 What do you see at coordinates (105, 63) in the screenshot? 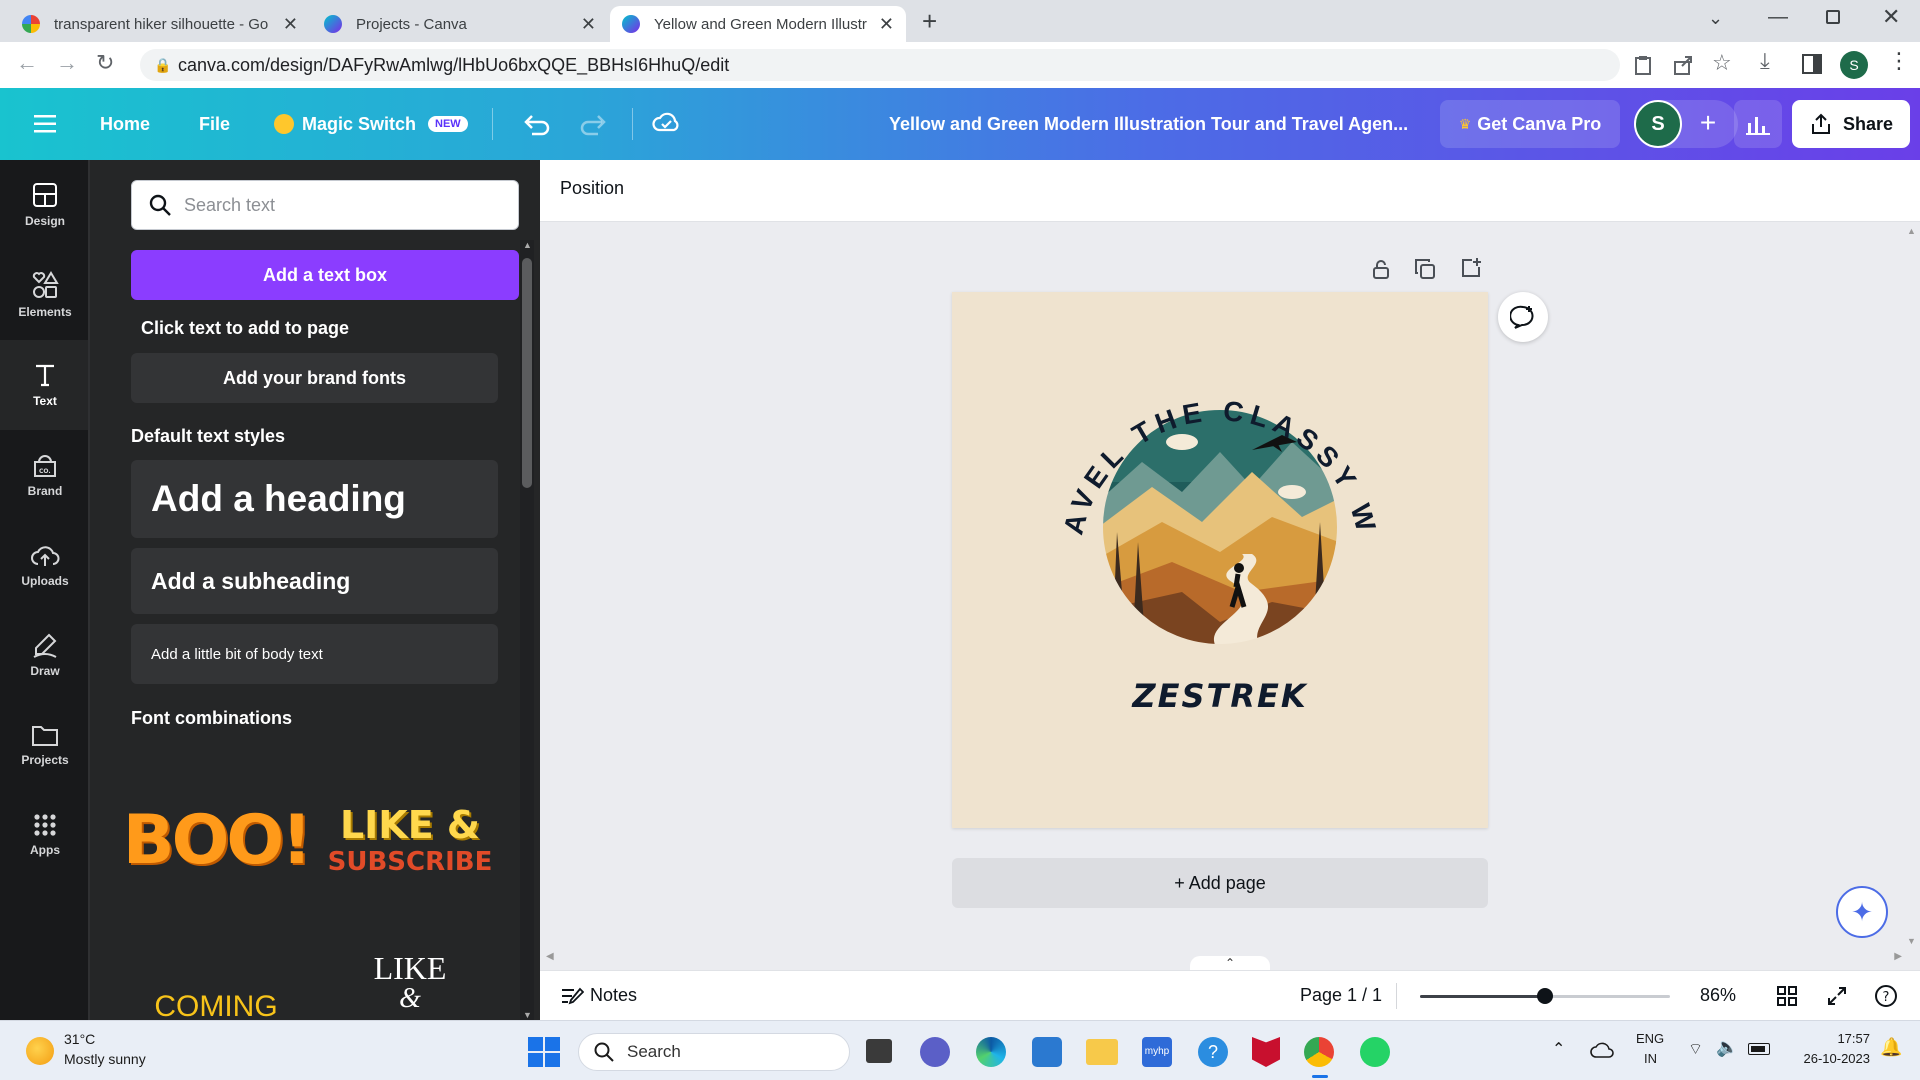
I see `reload-icon: ↻` at bounding box center [105, 63].